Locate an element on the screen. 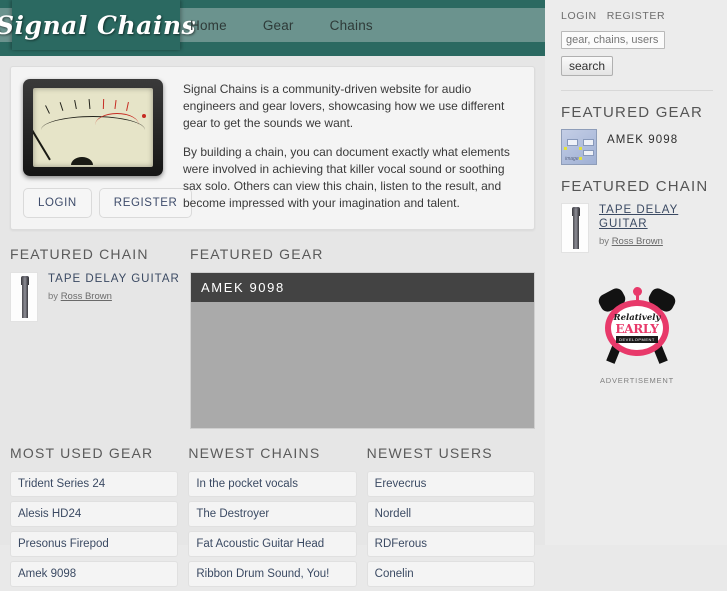 The width and height of the screenshot is (727, 591). featured-gear-panel-title: AMEK 9098 is located at coordinates (362, 287).